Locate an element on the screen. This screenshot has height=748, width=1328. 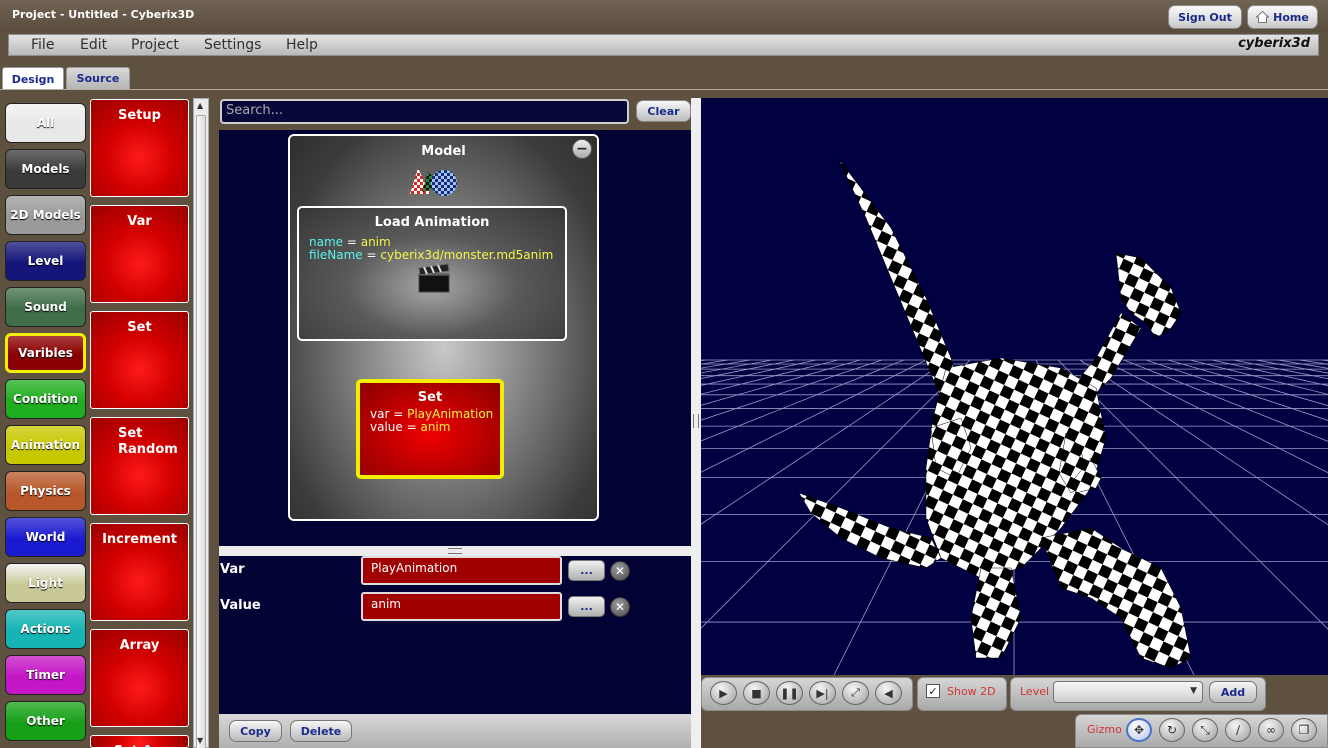
add-level-button: Add is located at coordinates (1233, 692).